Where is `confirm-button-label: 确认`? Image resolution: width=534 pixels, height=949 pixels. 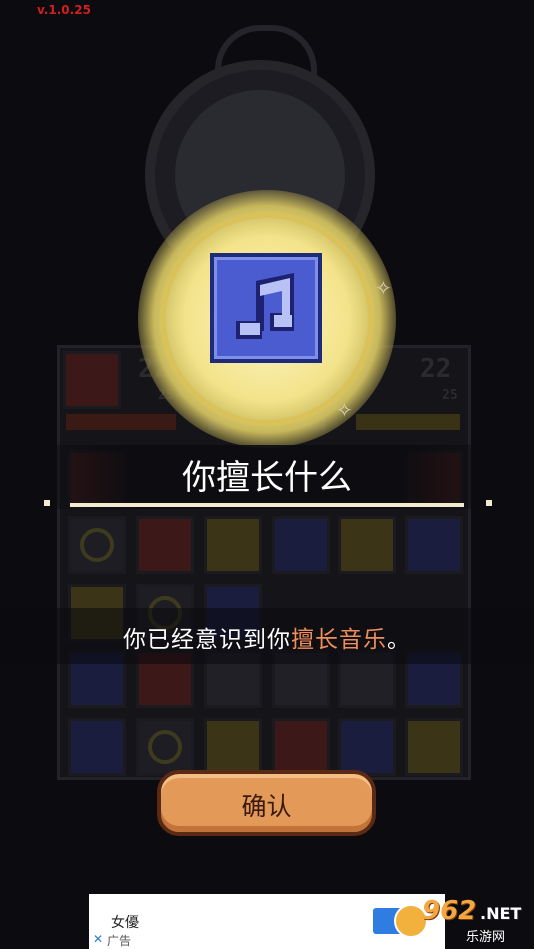
confirm-button-label: 确认 is located at coordinates (266, 806).